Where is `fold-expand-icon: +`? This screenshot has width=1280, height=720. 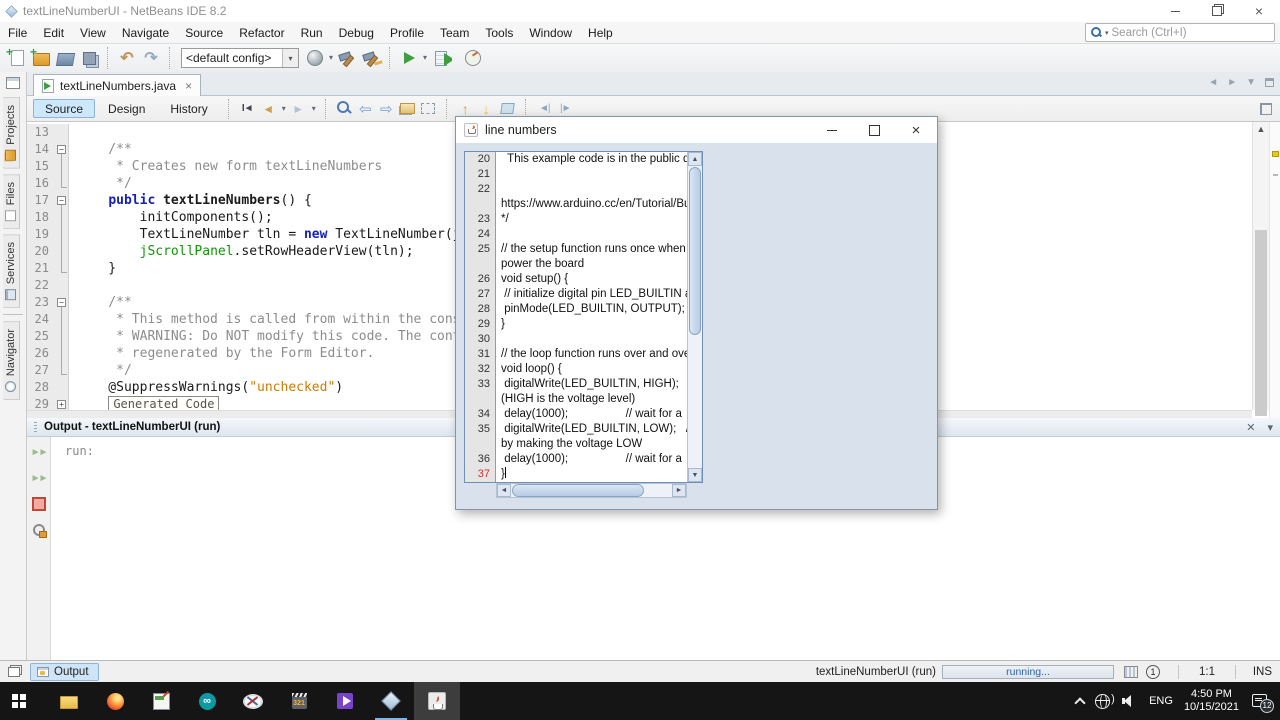 fold-expand-icon: + is located at coordinates (61, 404).